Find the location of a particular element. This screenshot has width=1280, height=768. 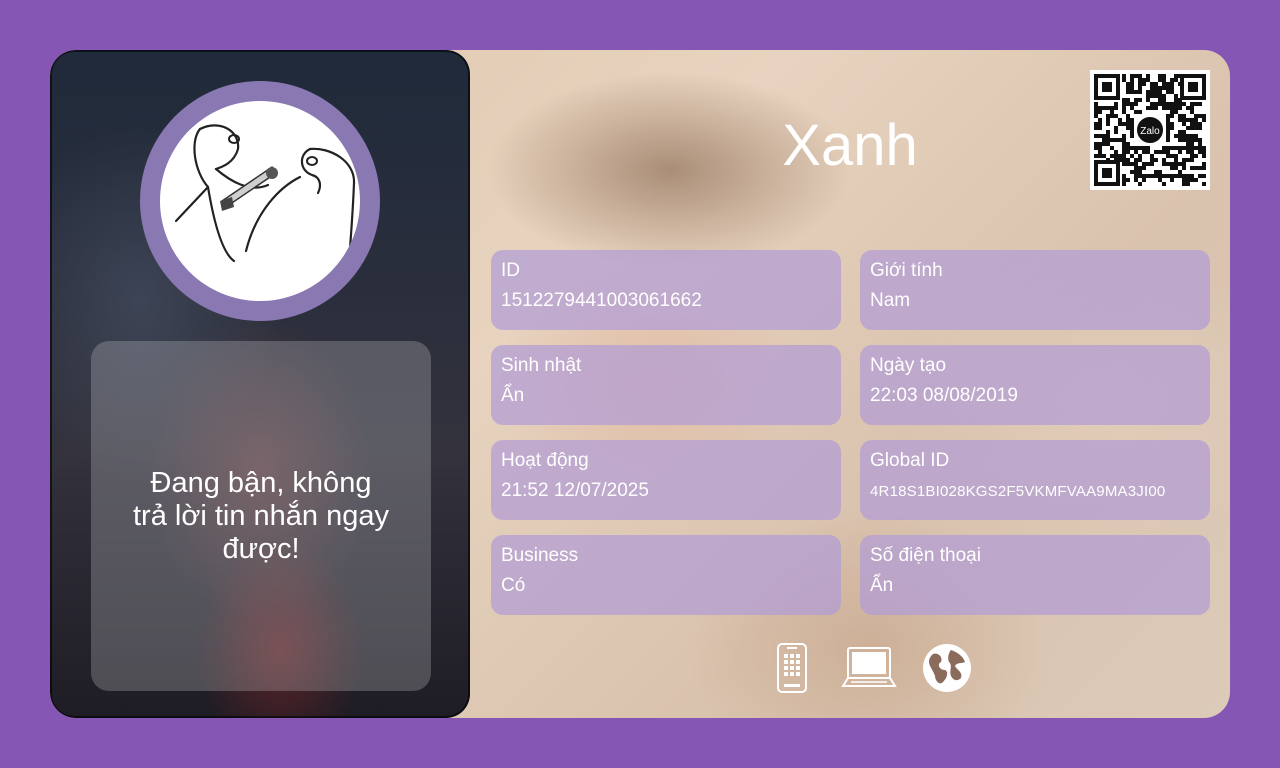

field-label: Hoạt động is located at coordinates (545, 460).